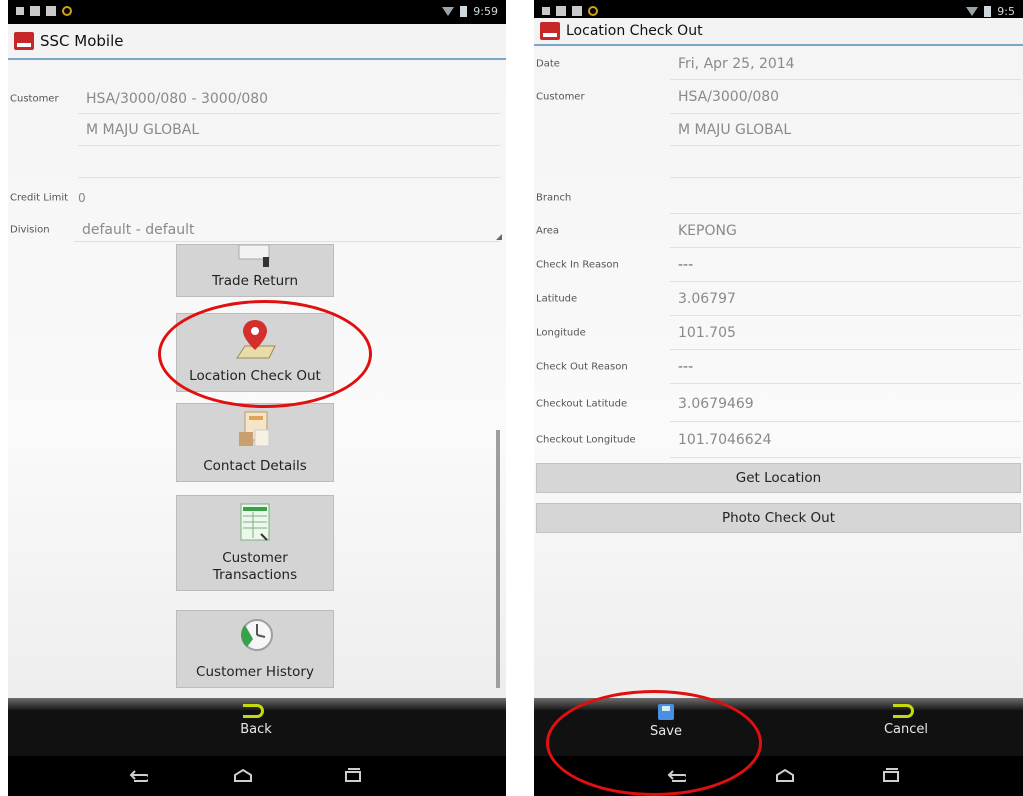 The width and height of the screenshot is (1023, 796). I want to click on app-title: SSC Mobile, so click(82, 41).